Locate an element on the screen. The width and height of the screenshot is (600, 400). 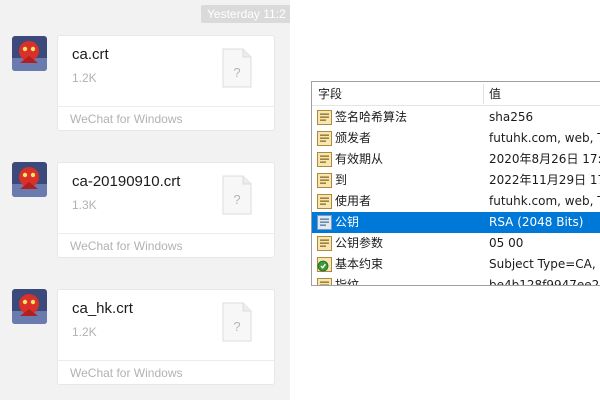
column-separator is located at coordinates (483, 94).